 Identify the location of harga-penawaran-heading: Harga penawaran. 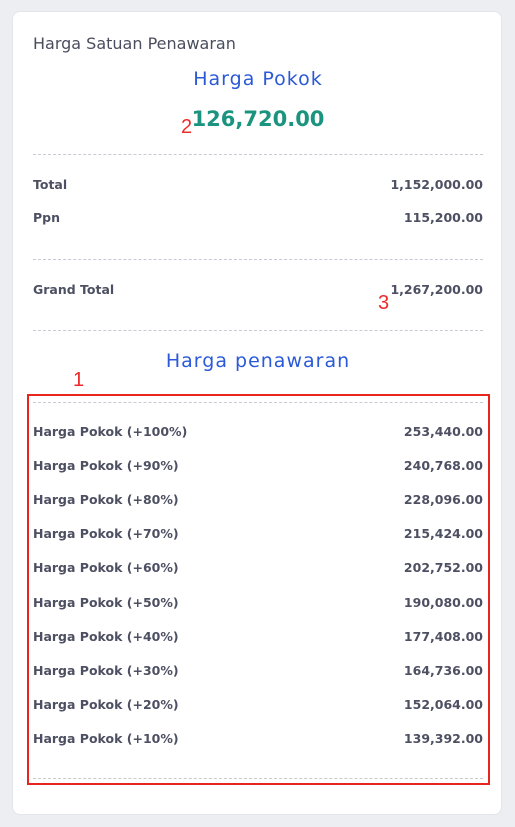
(258, 361).